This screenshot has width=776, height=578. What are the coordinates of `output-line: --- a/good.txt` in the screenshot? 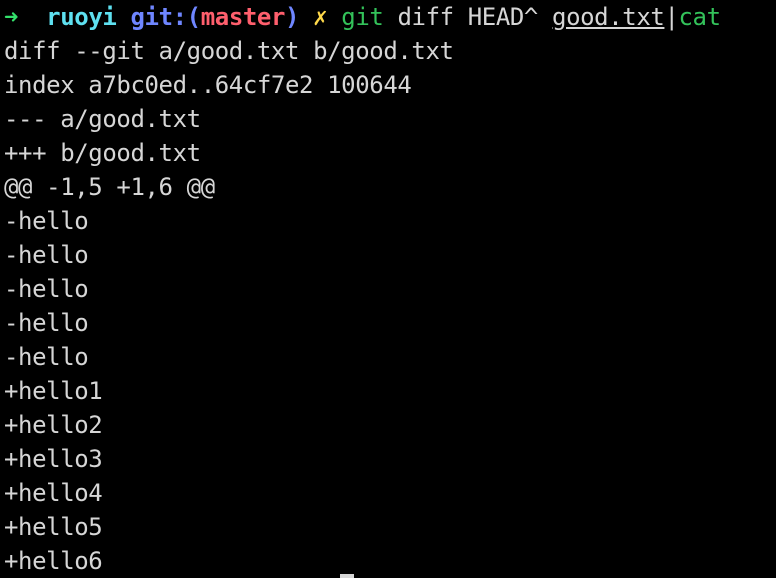 It's located at (102, 119).